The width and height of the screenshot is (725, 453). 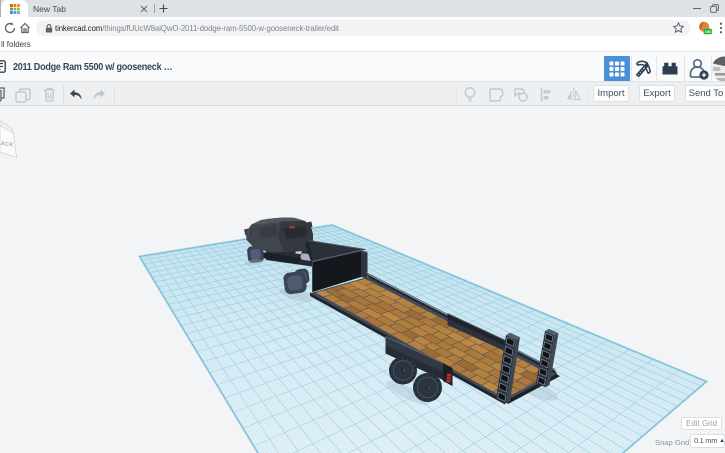 What do you see at coordinates (708, 32) in the screenshot?
I see `svg-text: ON` at bounding box center [708, 32].